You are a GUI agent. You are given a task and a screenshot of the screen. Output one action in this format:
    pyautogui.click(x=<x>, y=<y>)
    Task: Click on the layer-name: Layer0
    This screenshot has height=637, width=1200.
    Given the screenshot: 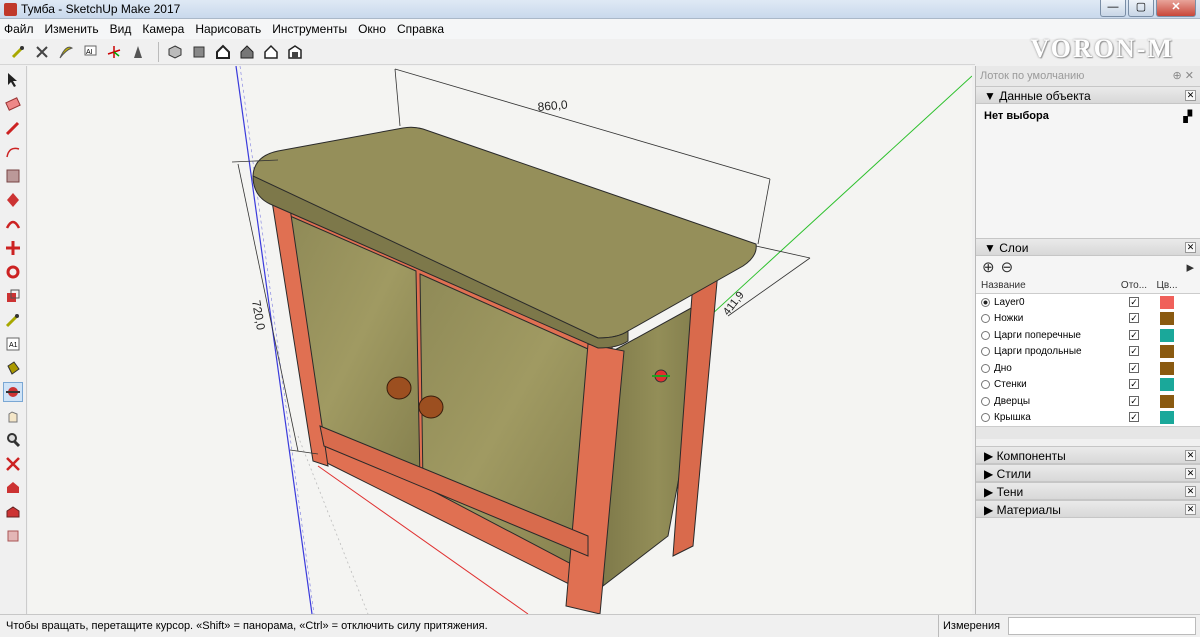 What is the action you would take?
    pyautogui.click(x=1009, y=302)
    